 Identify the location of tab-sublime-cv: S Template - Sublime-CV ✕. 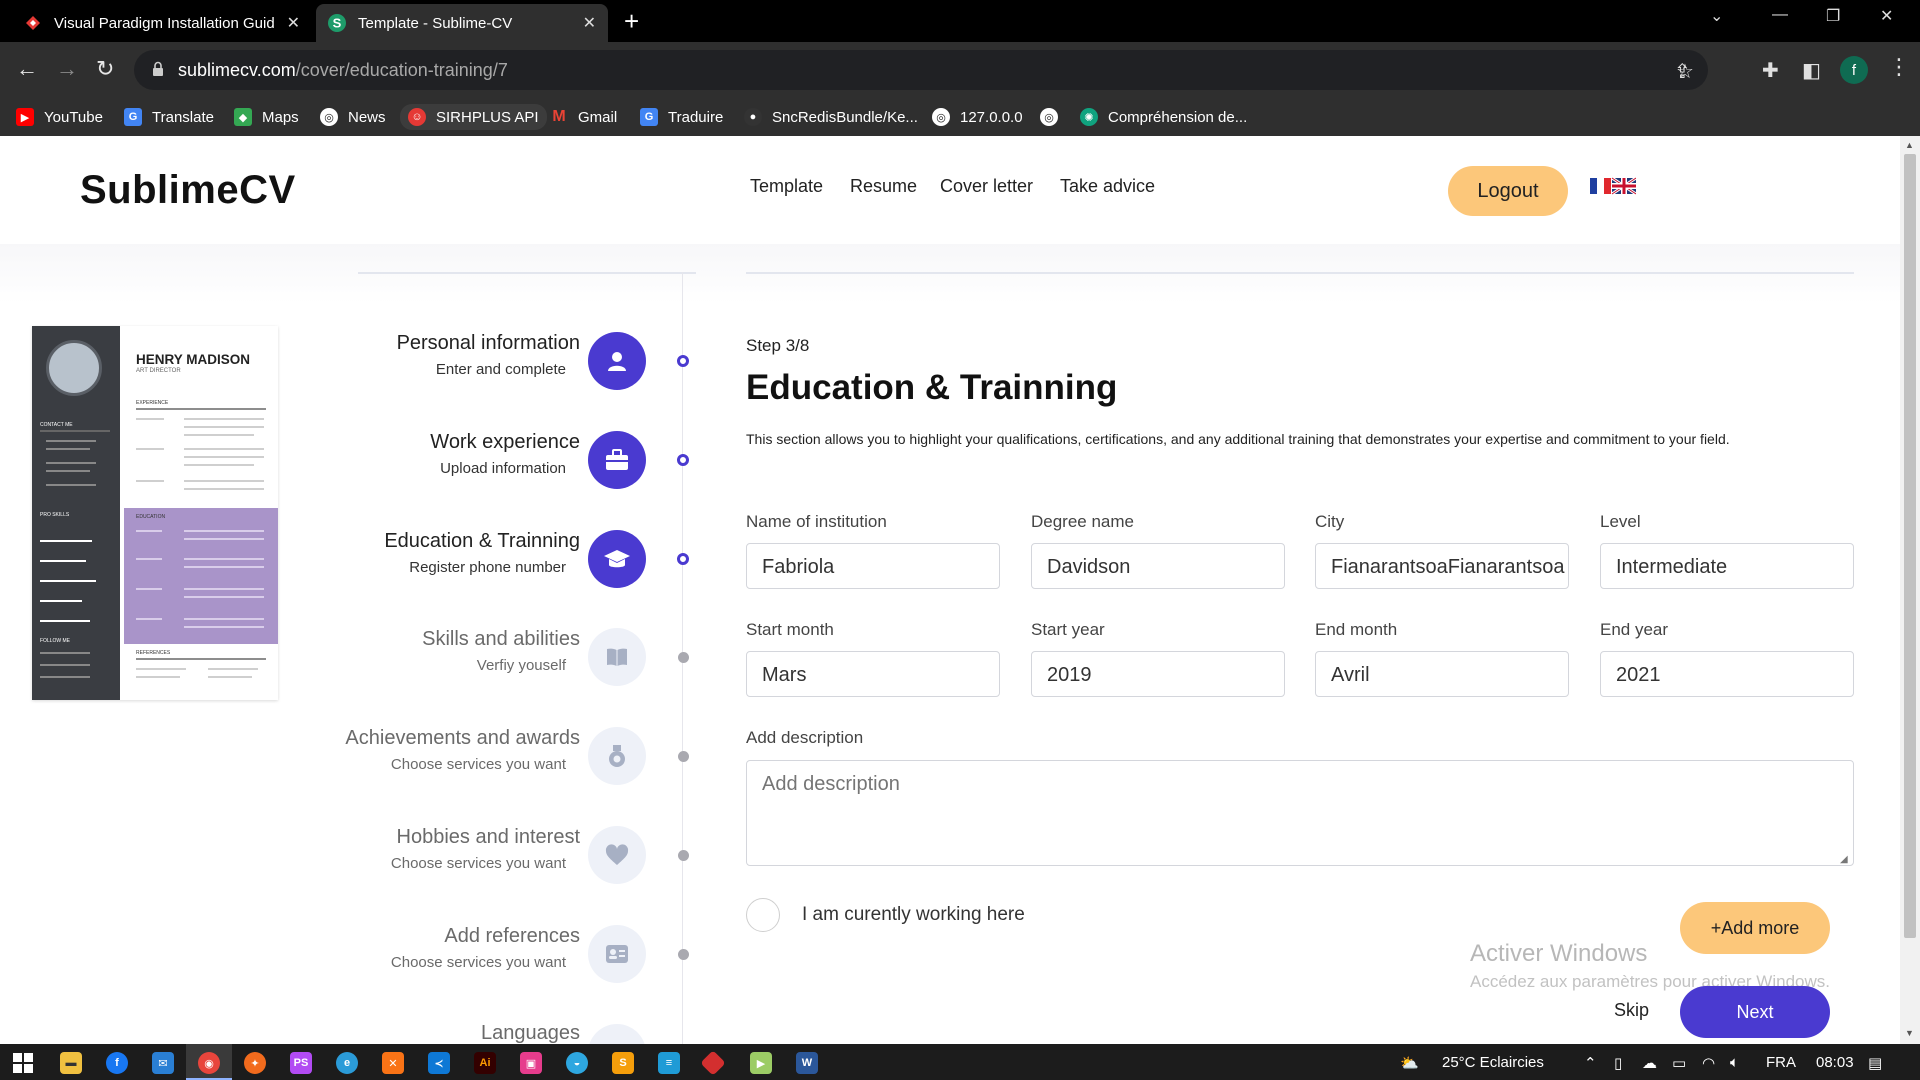
(462, 23).